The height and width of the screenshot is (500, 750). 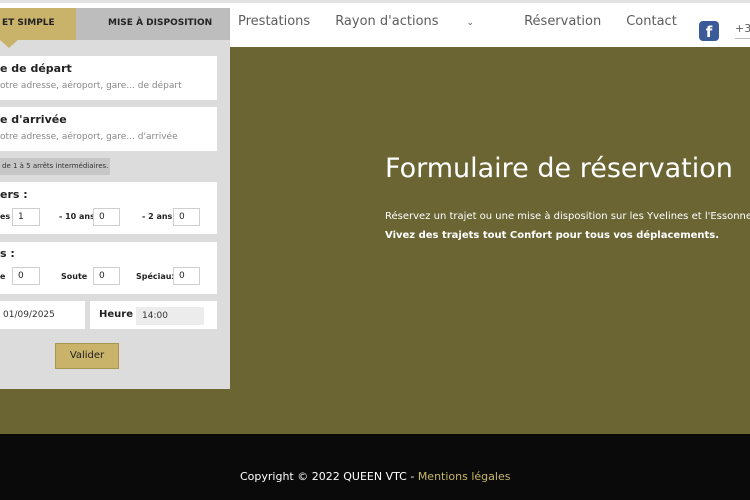 What do you see at coordinates (274, 21) in the screenshot?
I see `nav-link-prestations: Prestations` at bounding box center [274, 21].